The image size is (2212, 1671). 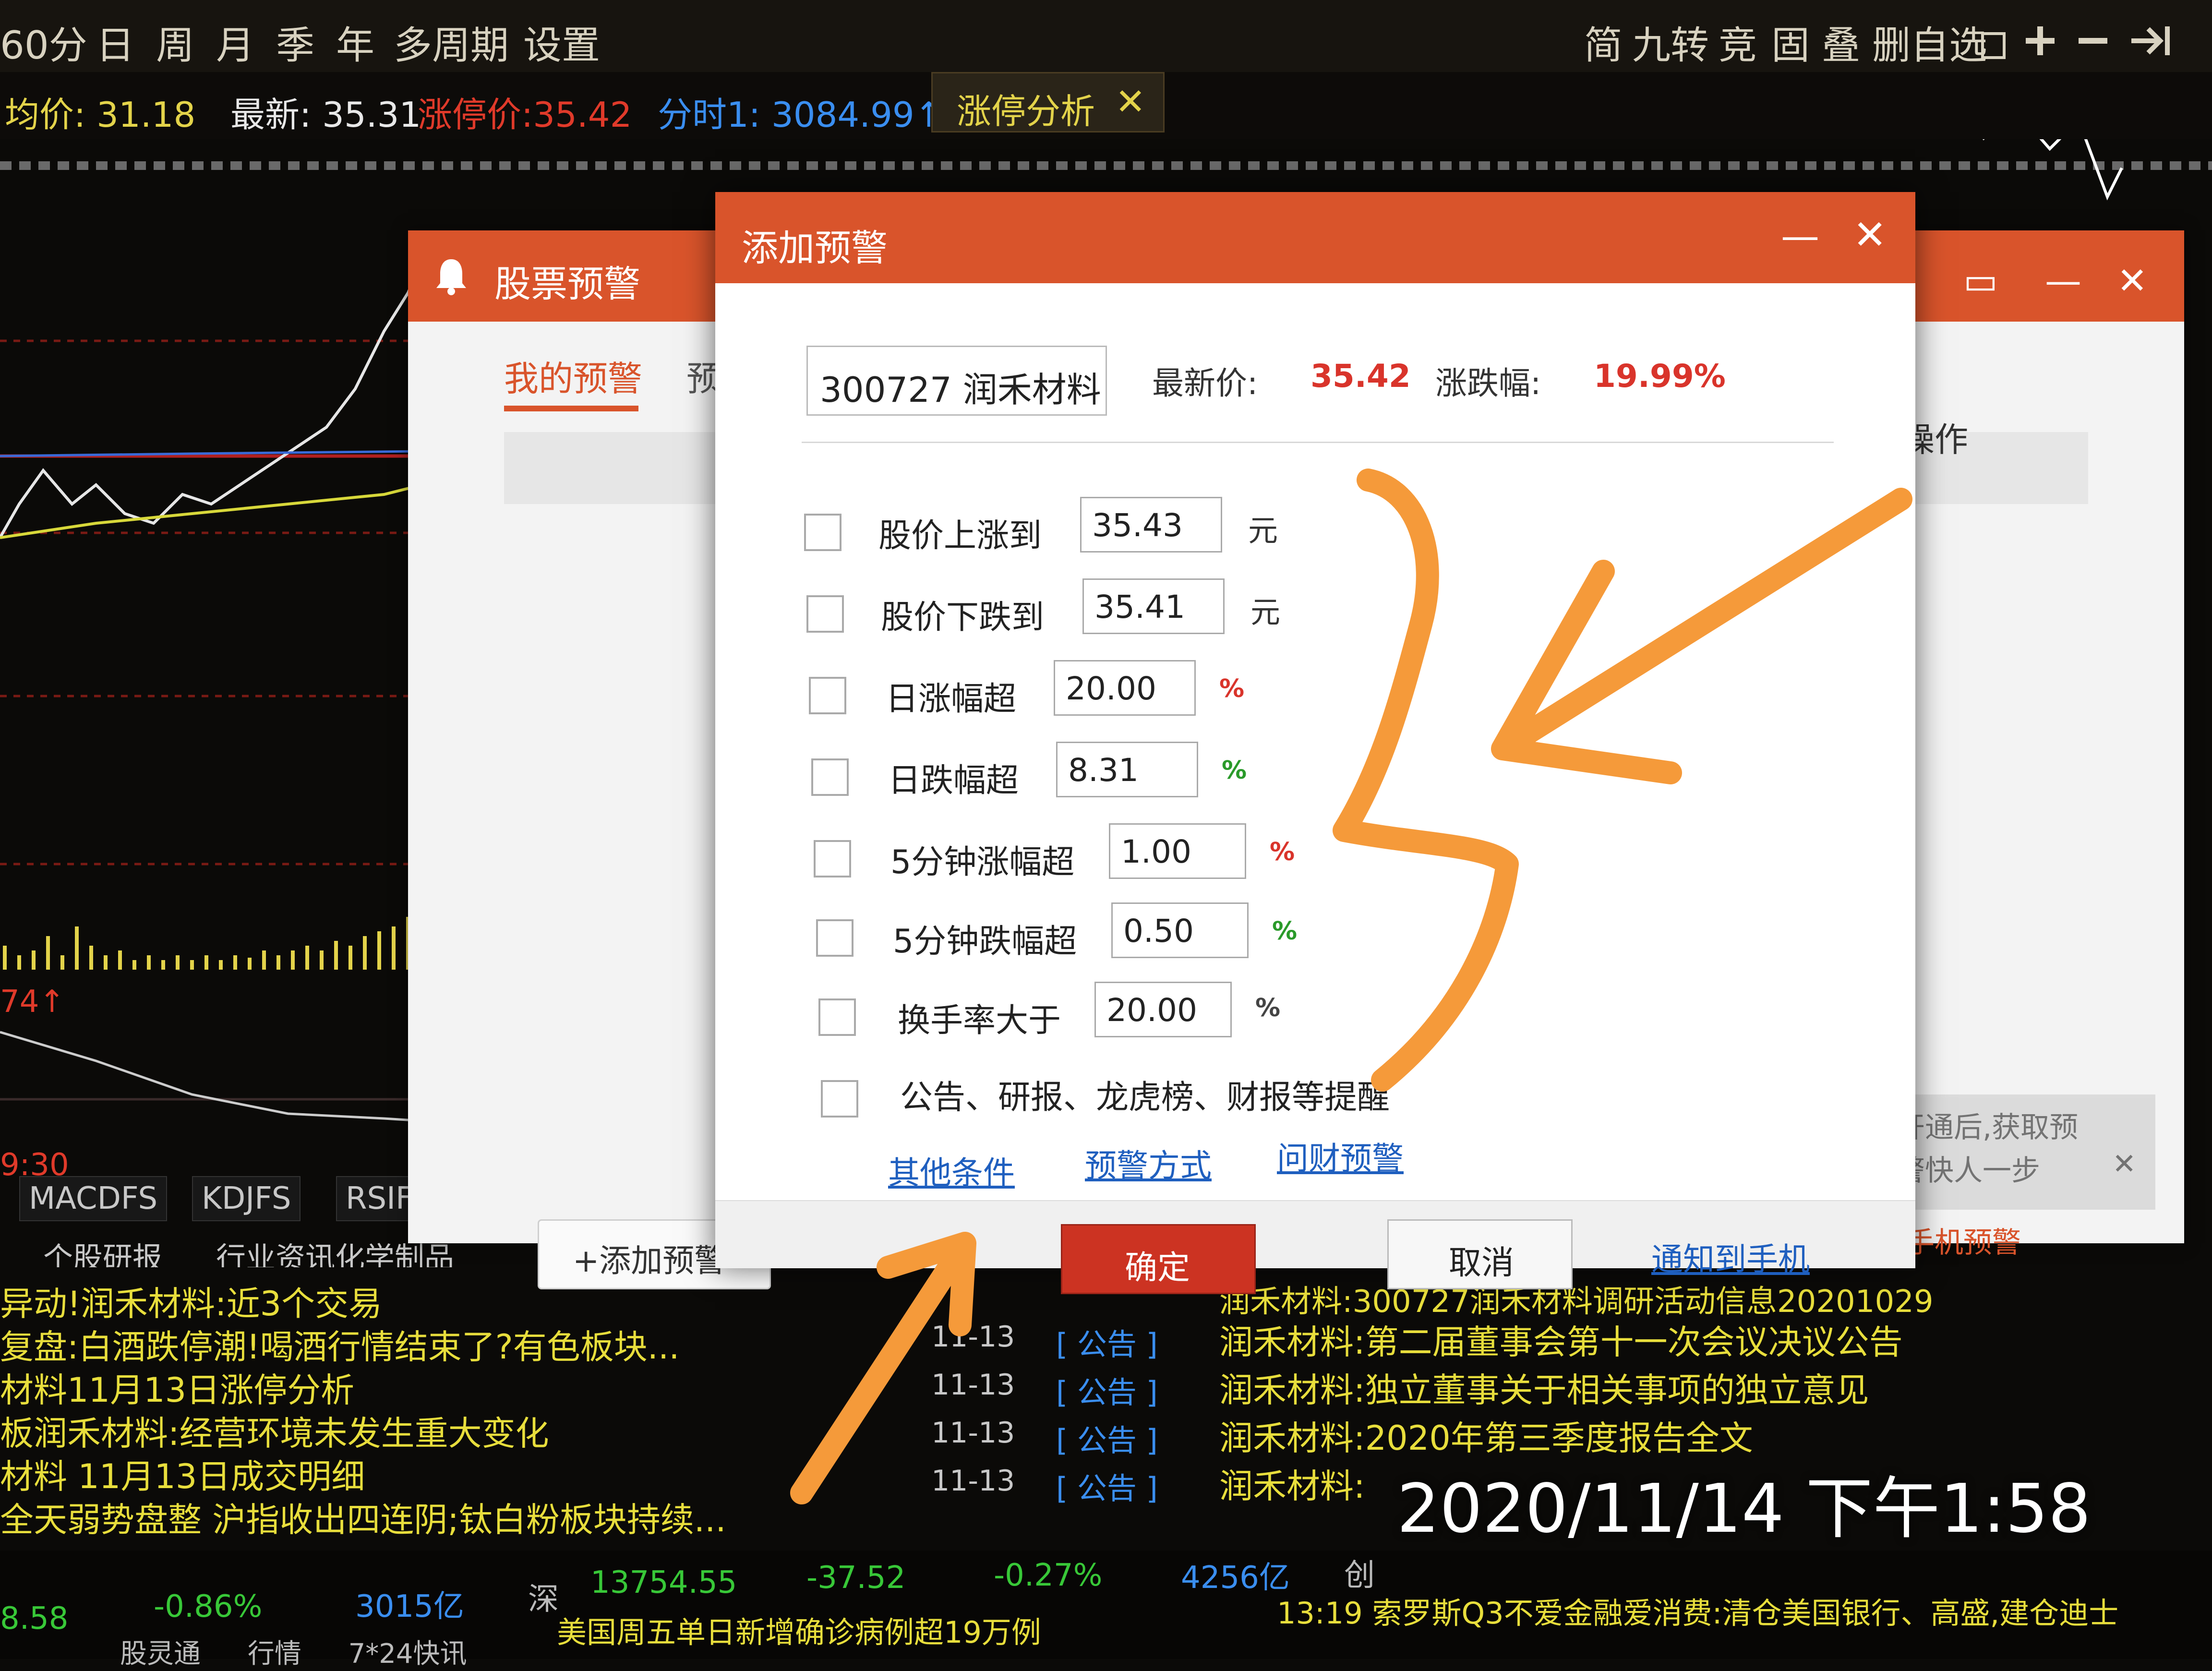 What do you see at coordinates (1987, 1127) in the screenshot?
I see `promo-line: 开通后,获取预` at bounding box center [1987, 1127].